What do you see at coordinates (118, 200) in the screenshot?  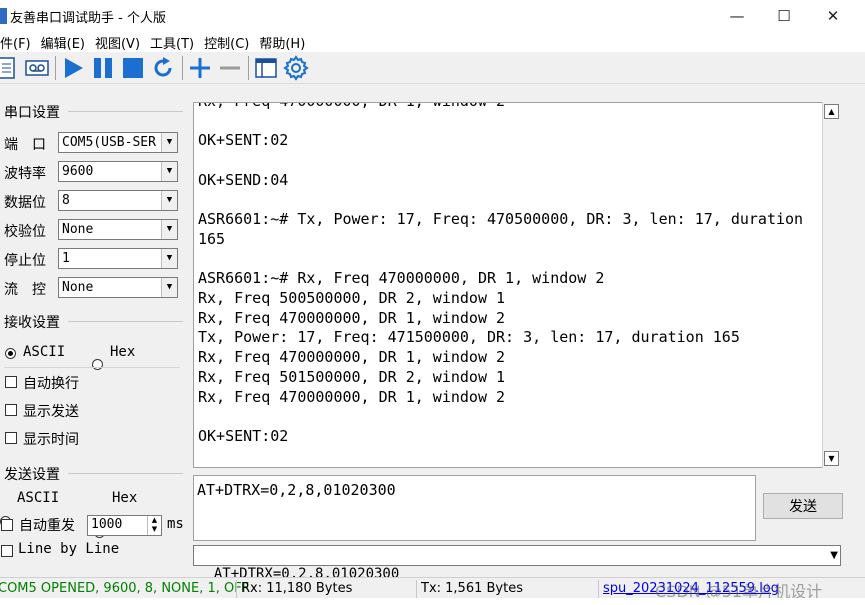 I see `databits-select: 8 ▼` at bounding box center [118, 200].